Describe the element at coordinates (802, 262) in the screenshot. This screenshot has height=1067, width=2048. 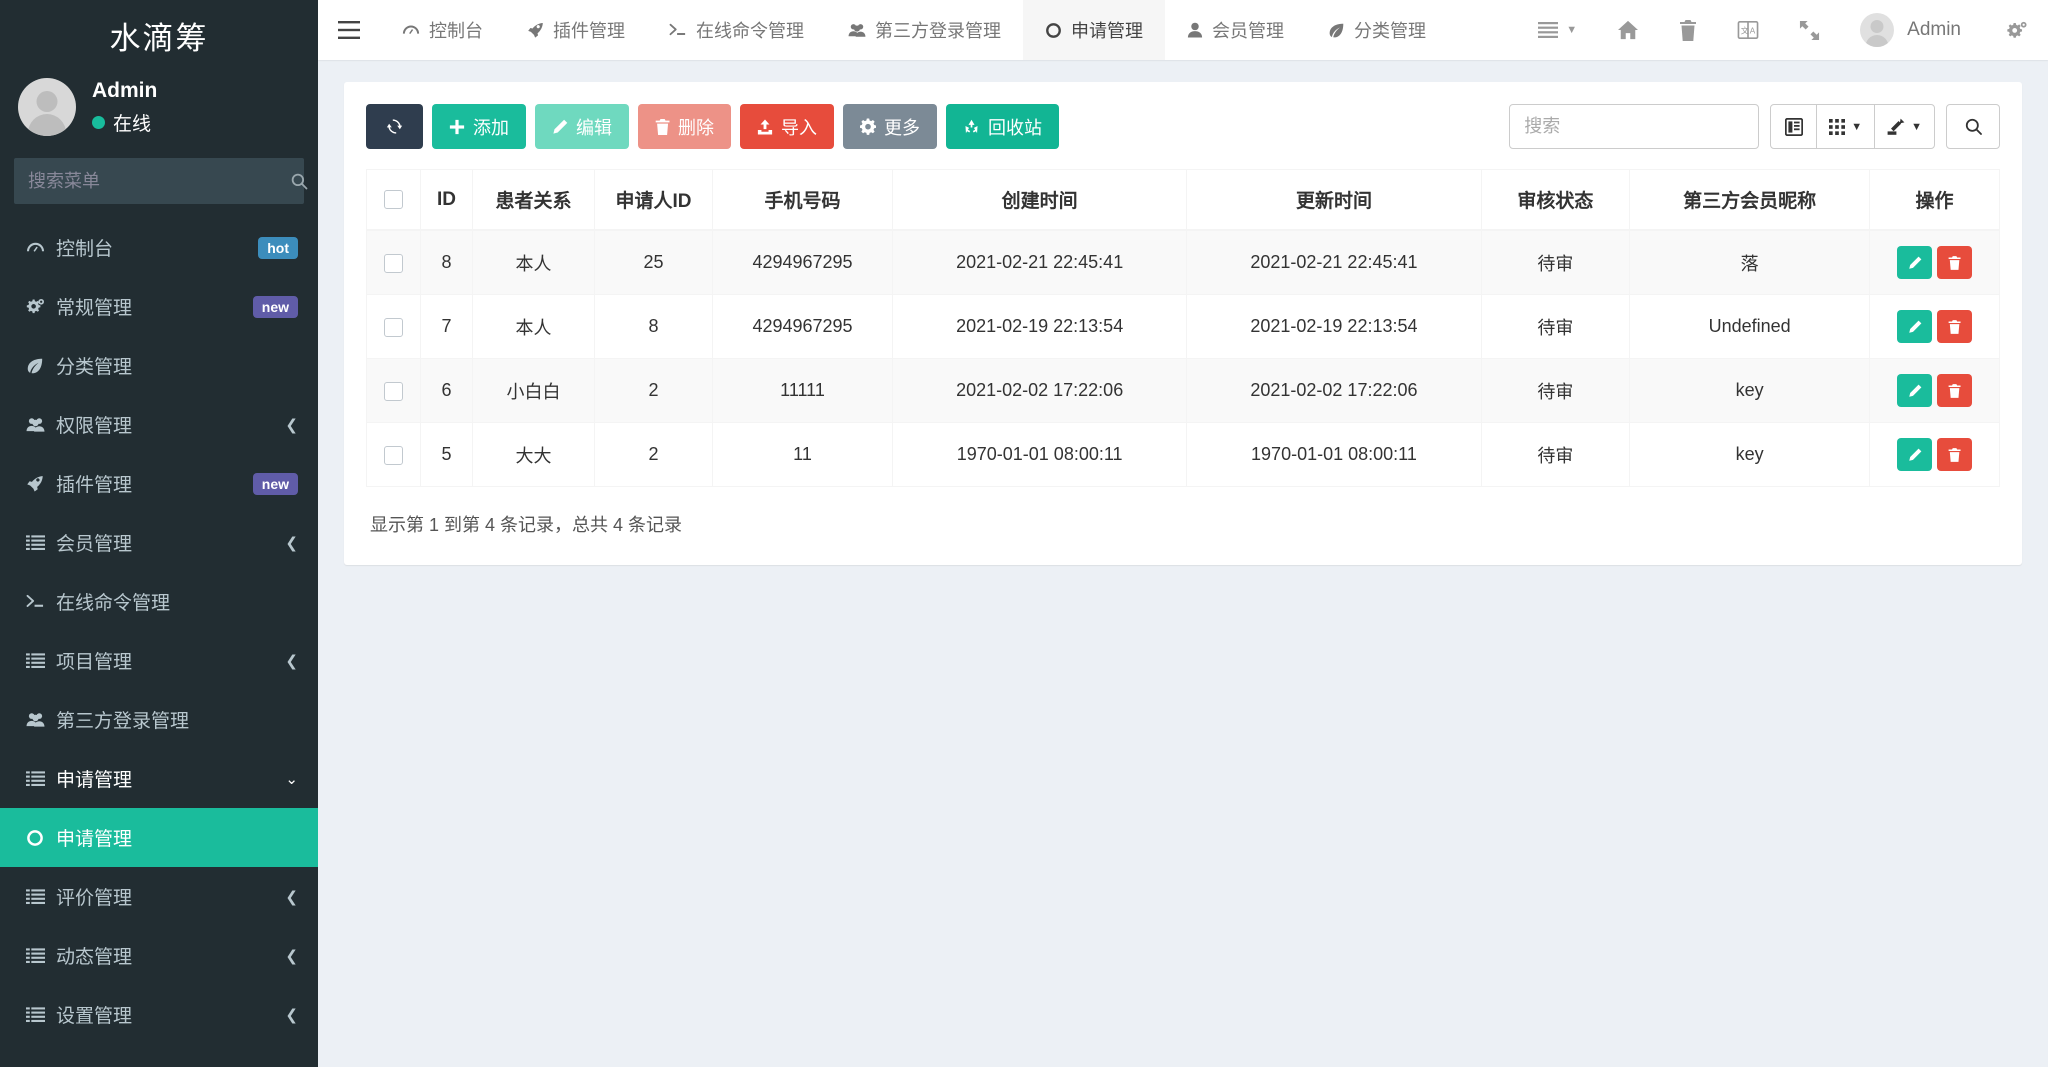
I see `cell-phone: 4294967295` at that location.